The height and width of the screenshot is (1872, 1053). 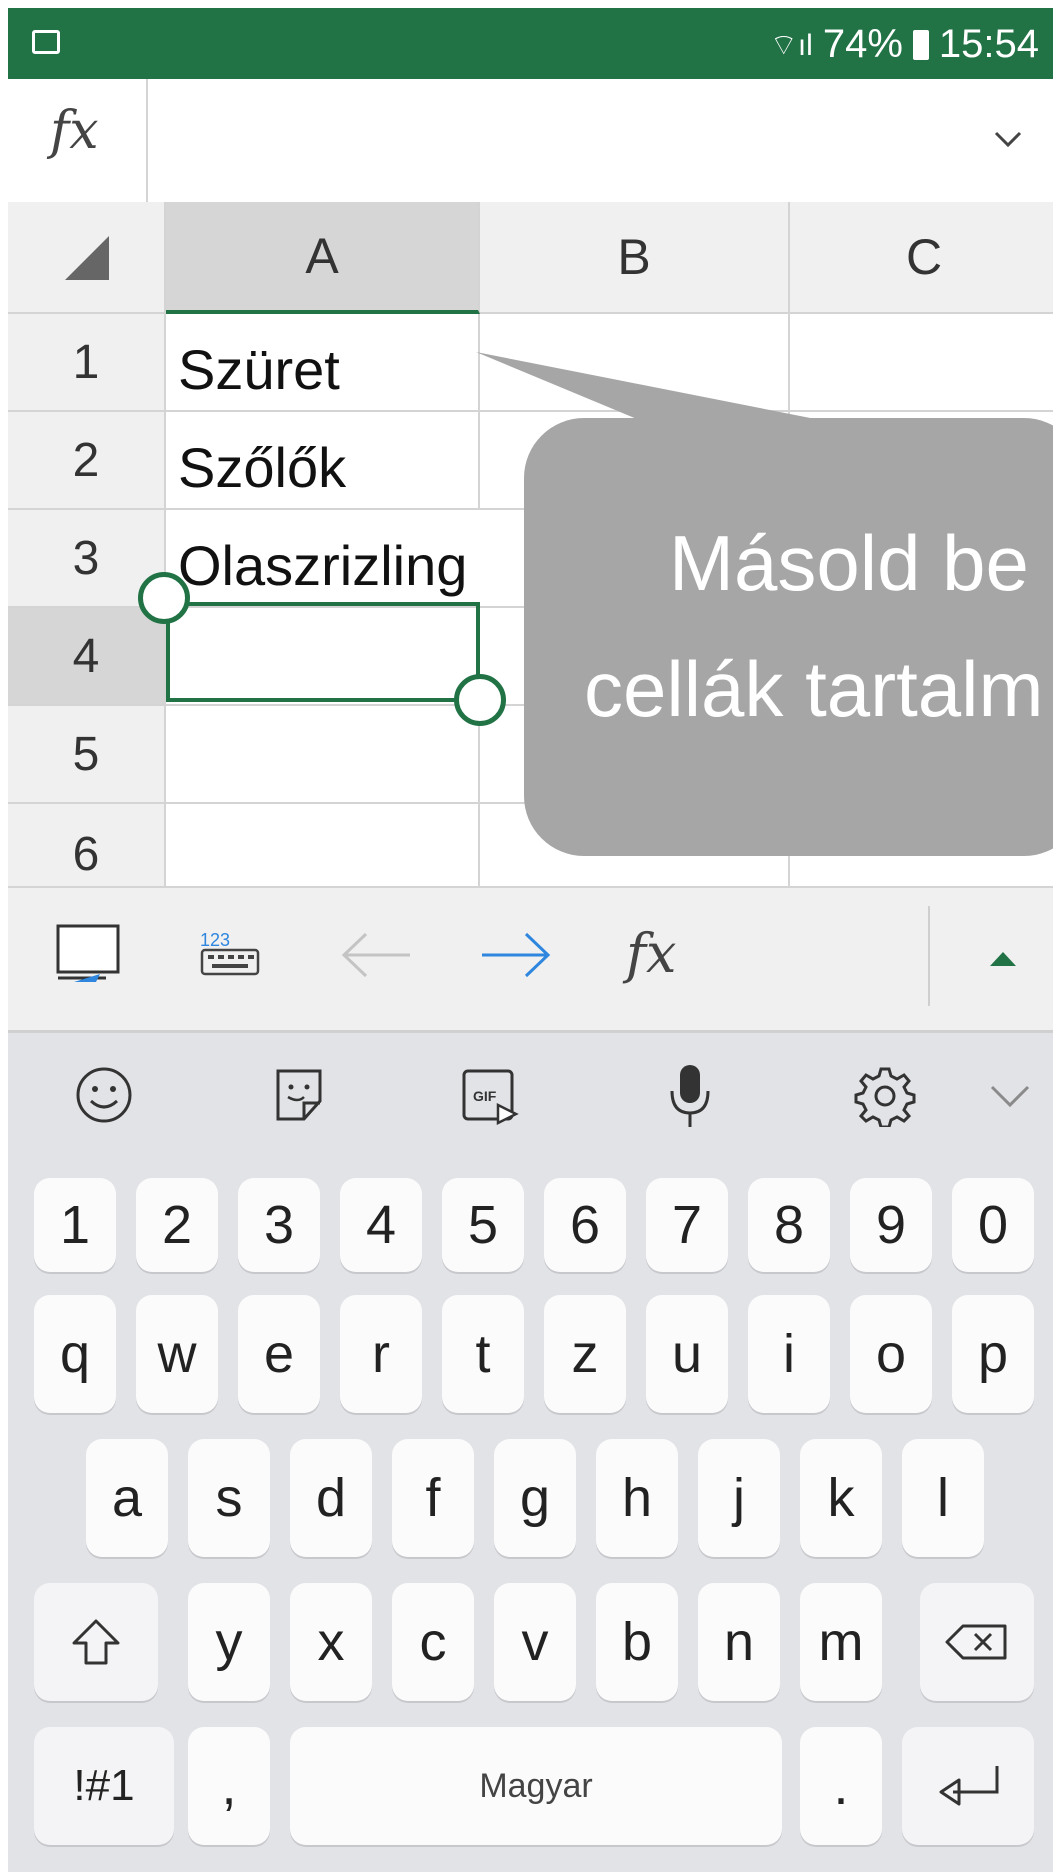 What do you see at coordinates (687, 1225) in the screenshot?
I see `key-7: 7` at bounding box center [687, 1225].